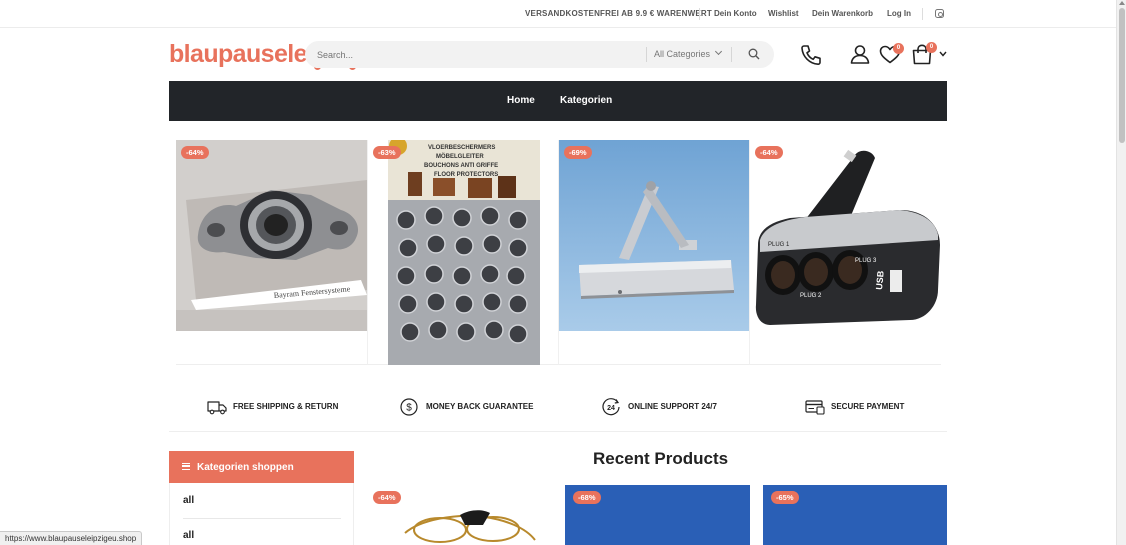 The width and height of the screenshot is (1126, 545). I want to click on svg-text: FLOOR PROTECTORS, so click(466, 175).